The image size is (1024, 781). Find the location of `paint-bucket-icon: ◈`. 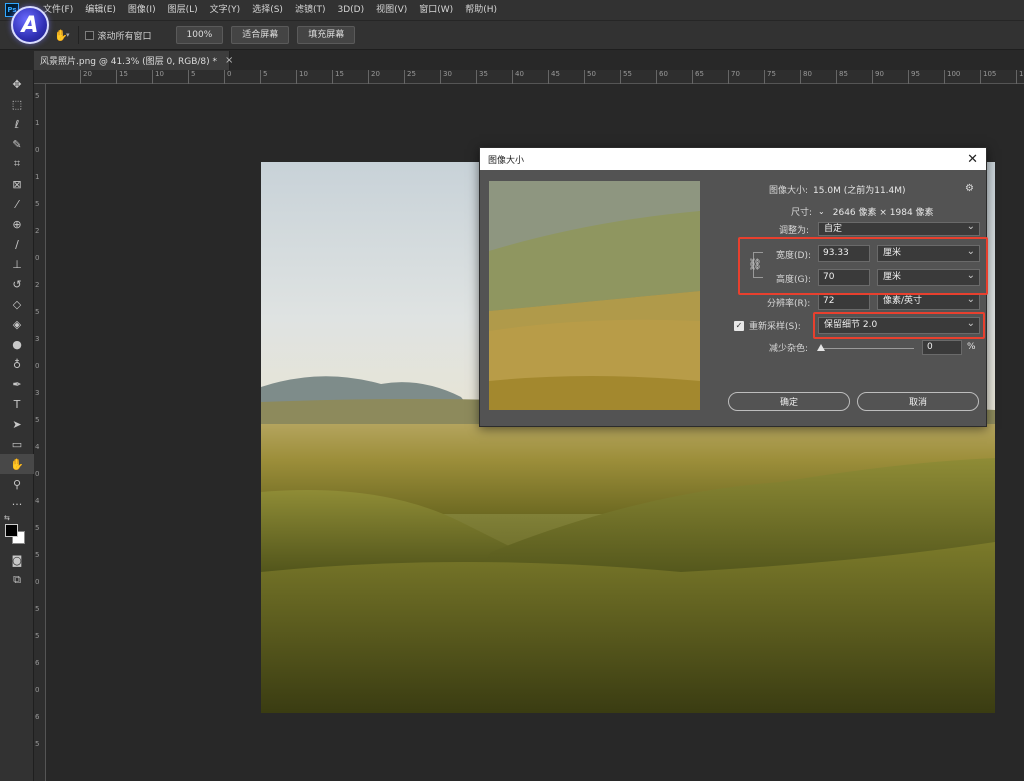

paint-bucket-icon: ◈ is located at coordinates (17, 324).